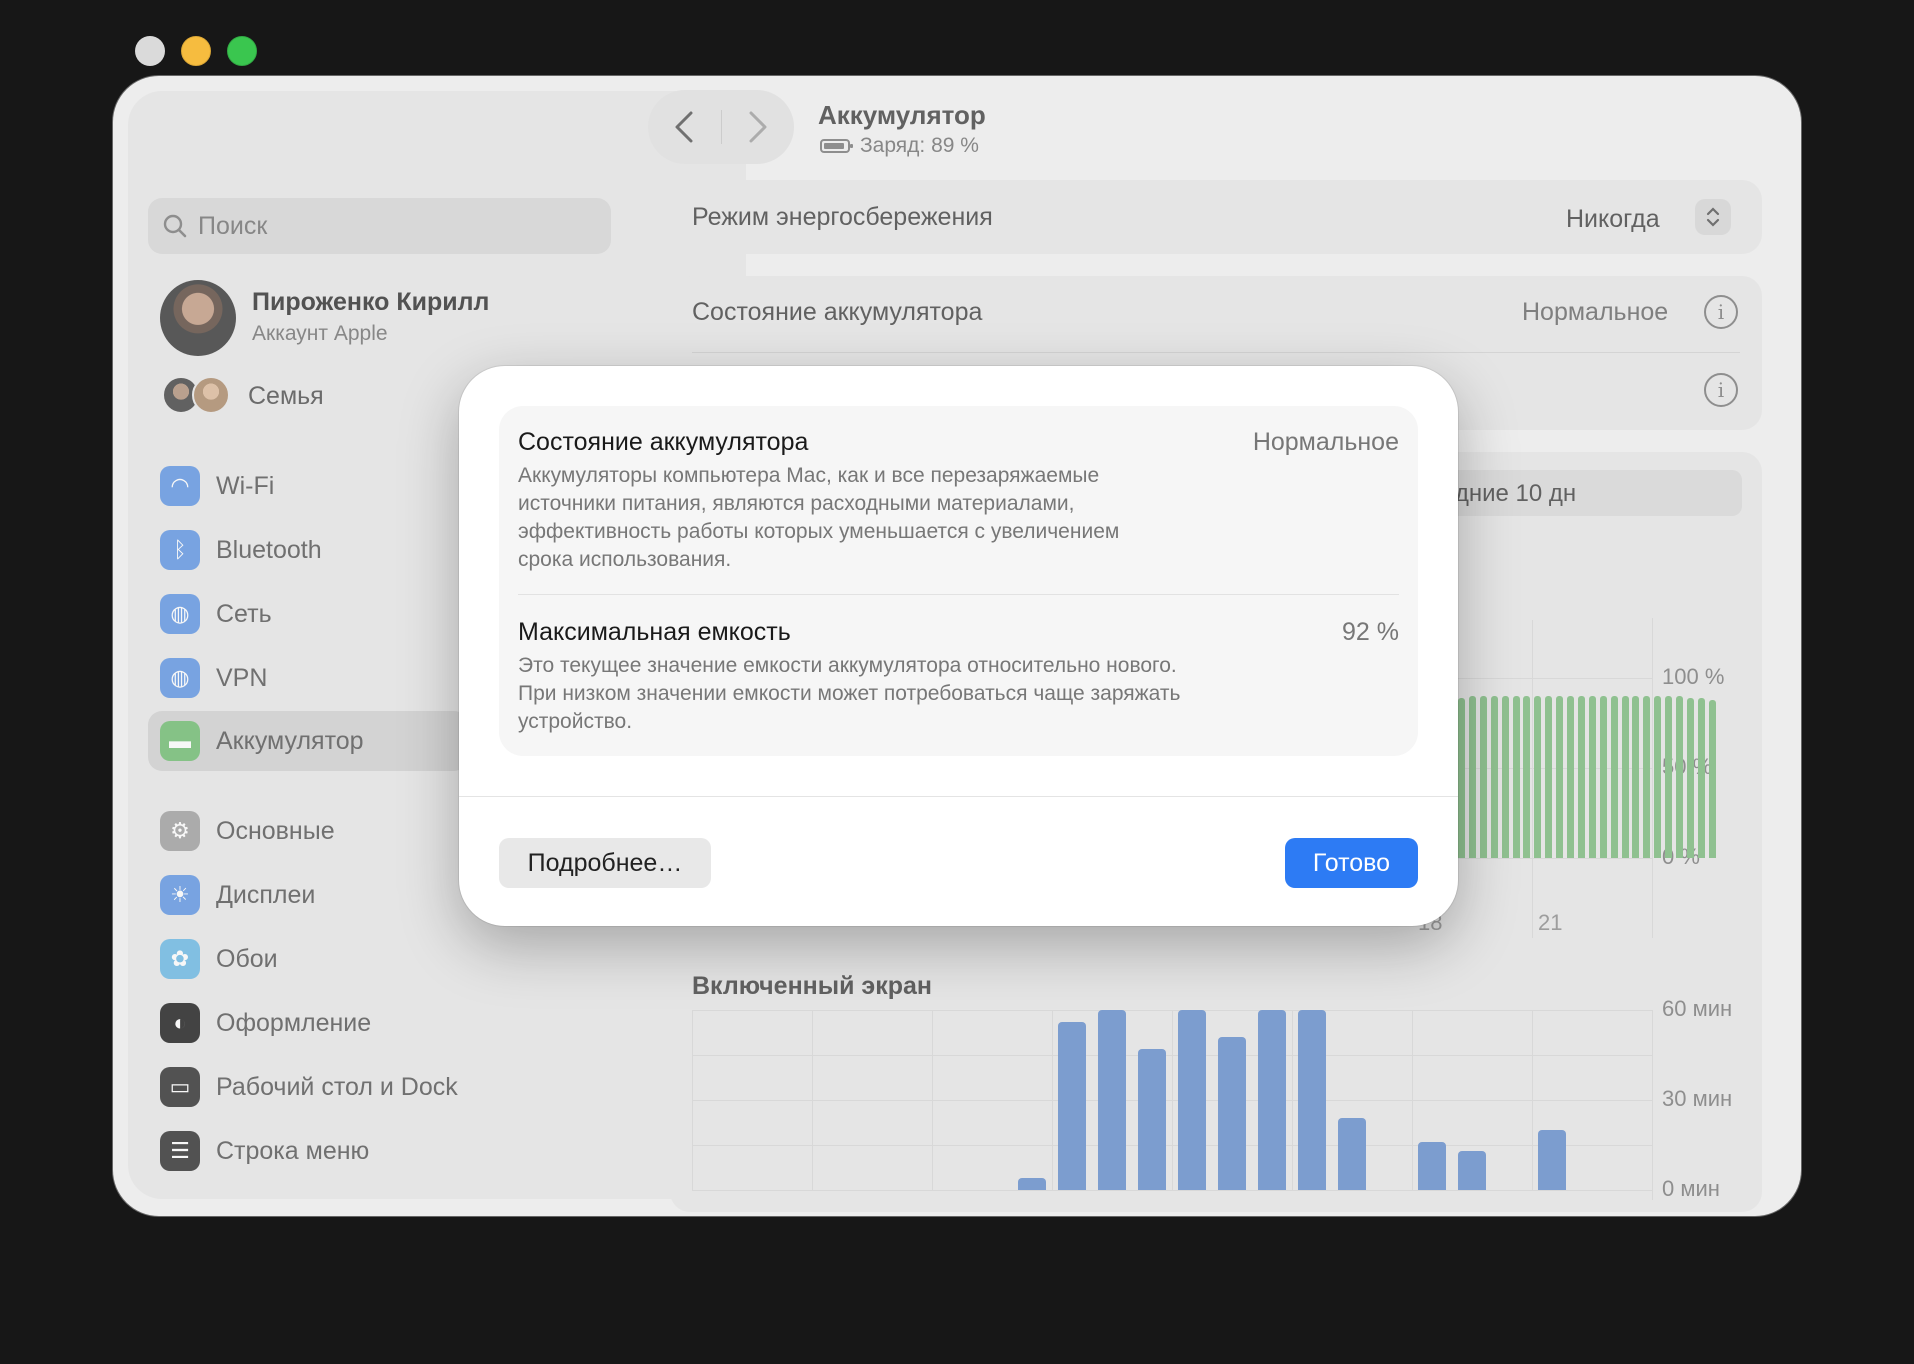 The height and width of the screenshot is (1364, 1914). Describe the element at coordinates (1652, 1105) in the screenshot. I see `axis-line` at that location.